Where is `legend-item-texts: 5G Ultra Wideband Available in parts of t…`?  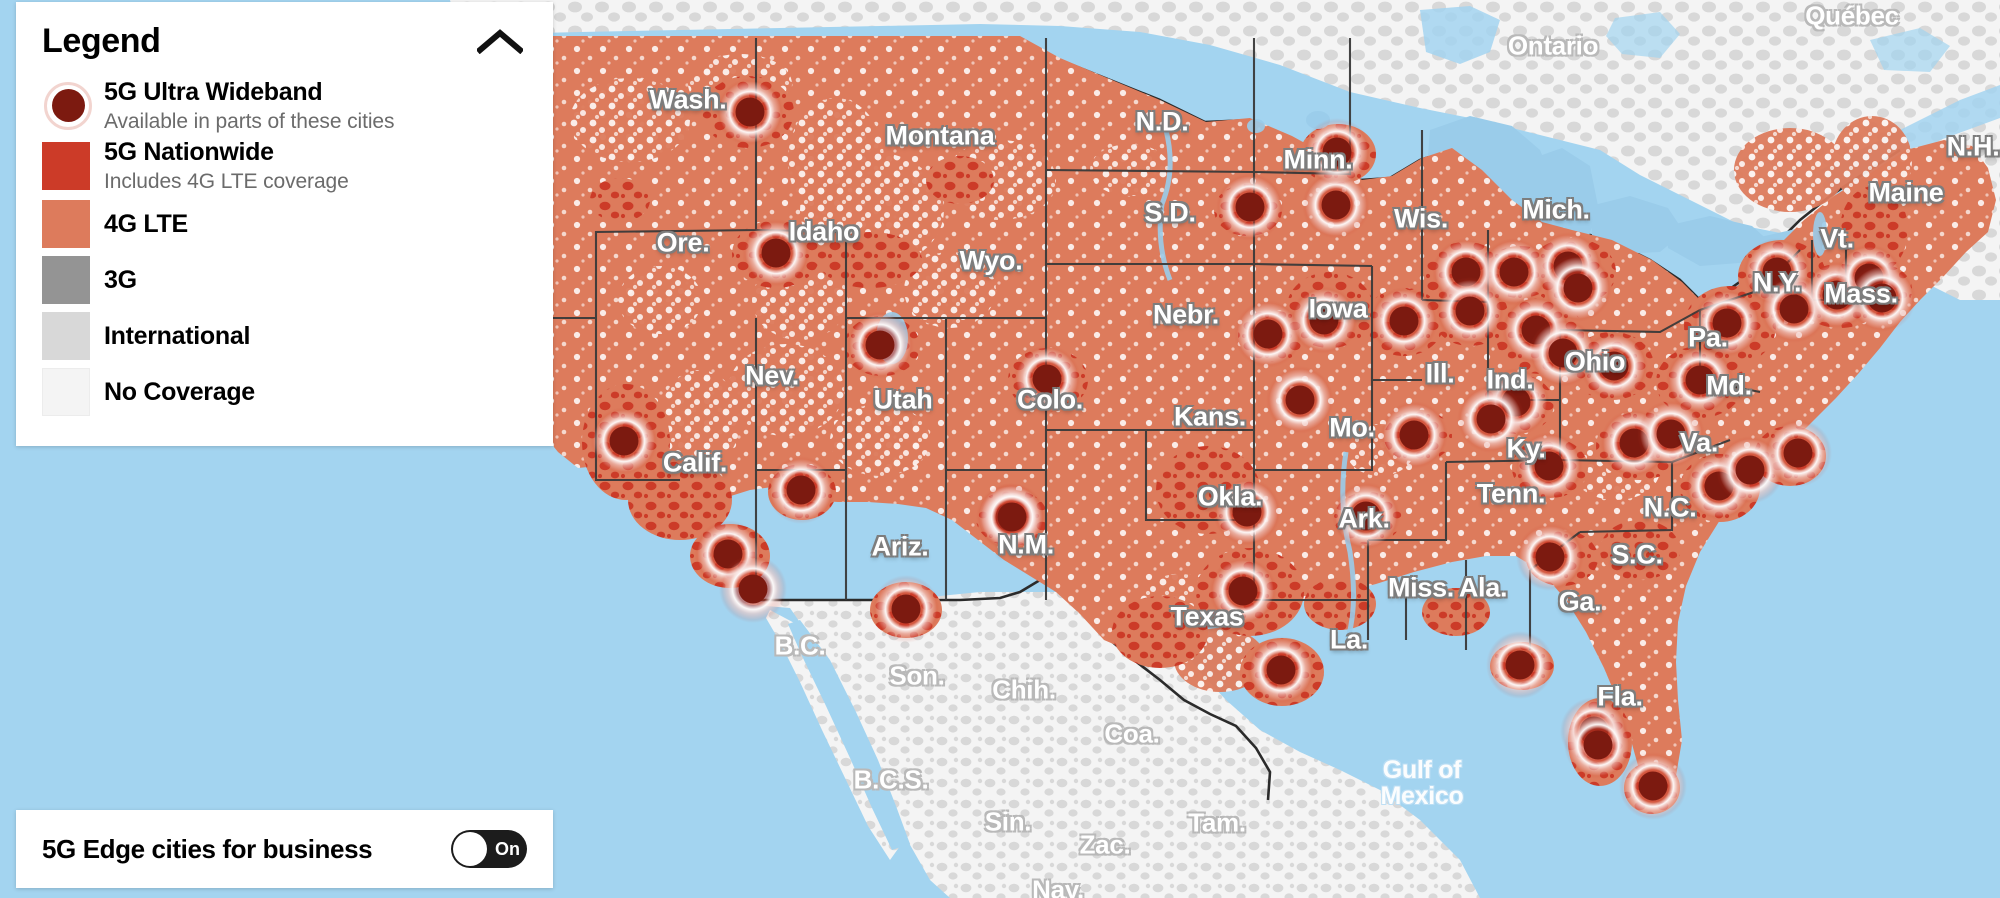
legend-item-texts: 5G Ultra Wideband Available in parts of t… is located at coordinates (249, 106).